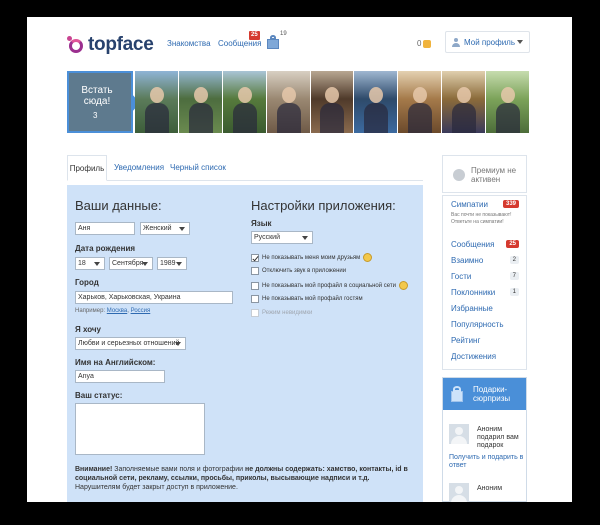 The width and height of the screenshot is (600, 525). What do you see at coordinates (179, 469) in the screenshot?
I see `warning-part-1: Заполняемые вами поля и фотографии` at bounding box center [179, 469].